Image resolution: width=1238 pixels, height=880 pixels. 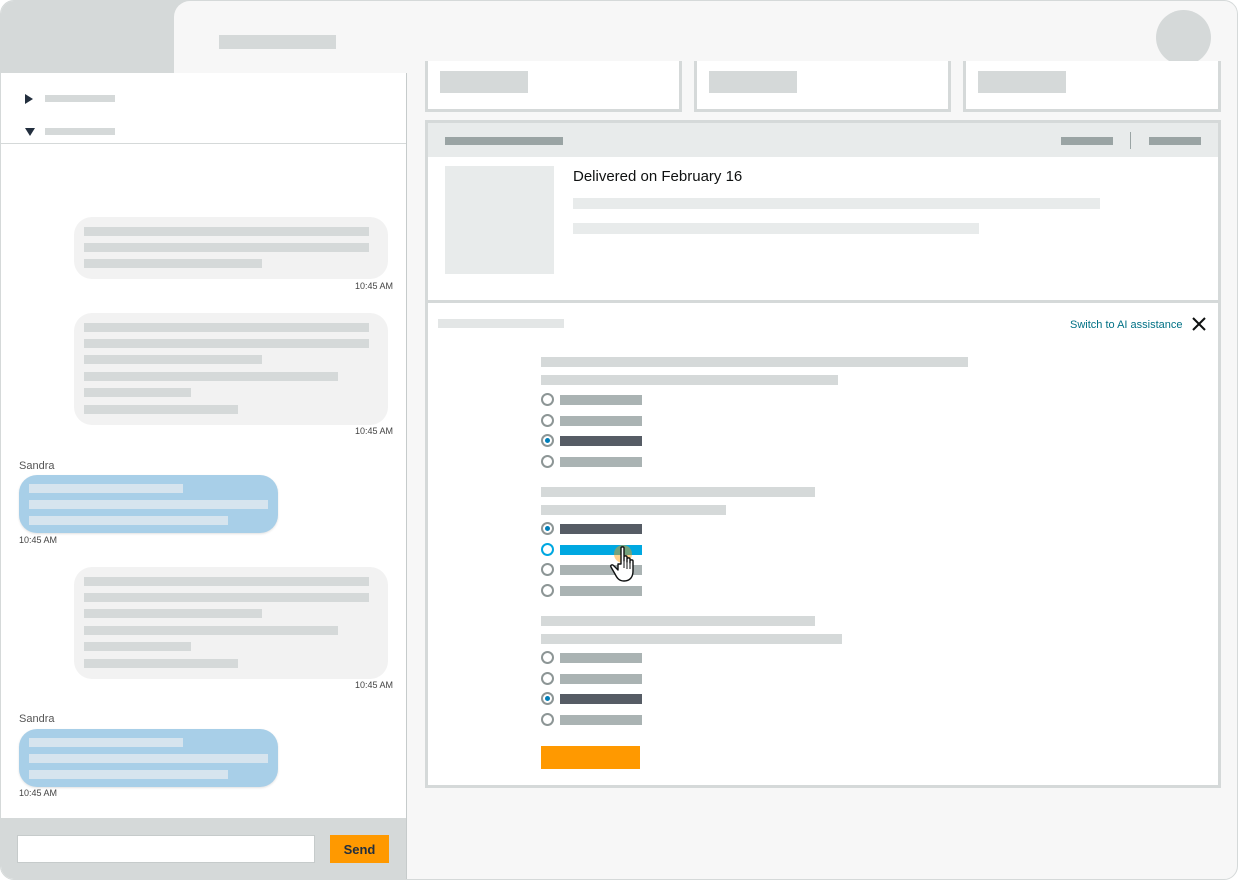 What do you see at coordinates (499, 220) in the screenshot?
I see `product-image` at bounding box center [499, 220].